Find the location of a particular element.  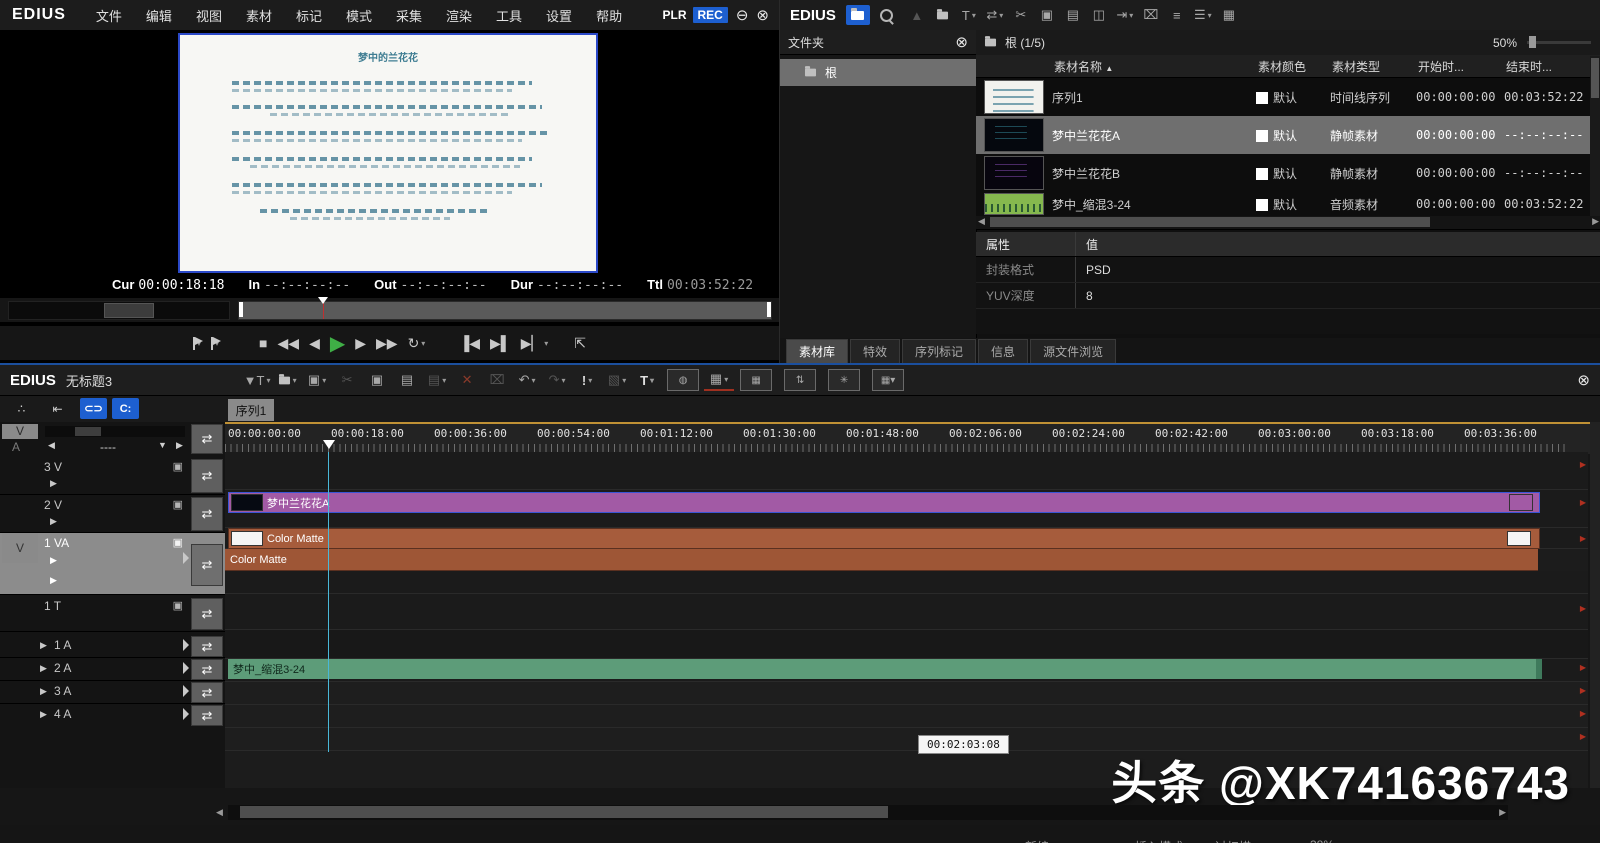

patch-dropdown-icon: ▼ is located at coordinates (162, 445).